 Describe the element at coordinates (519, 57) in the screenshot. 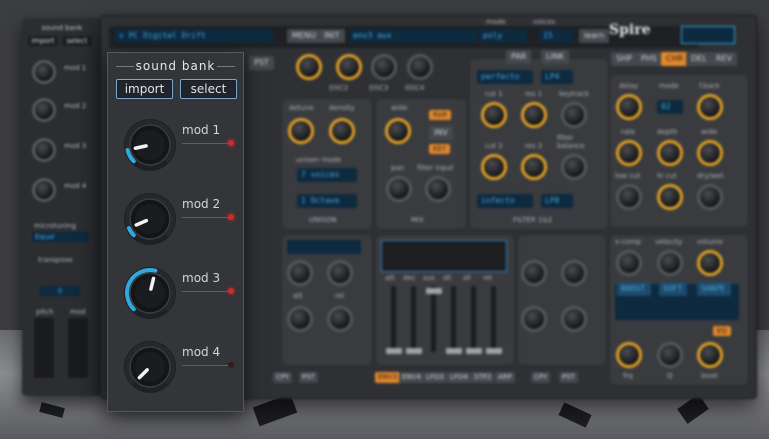

I see `filter-par-button: PAR` at that location.